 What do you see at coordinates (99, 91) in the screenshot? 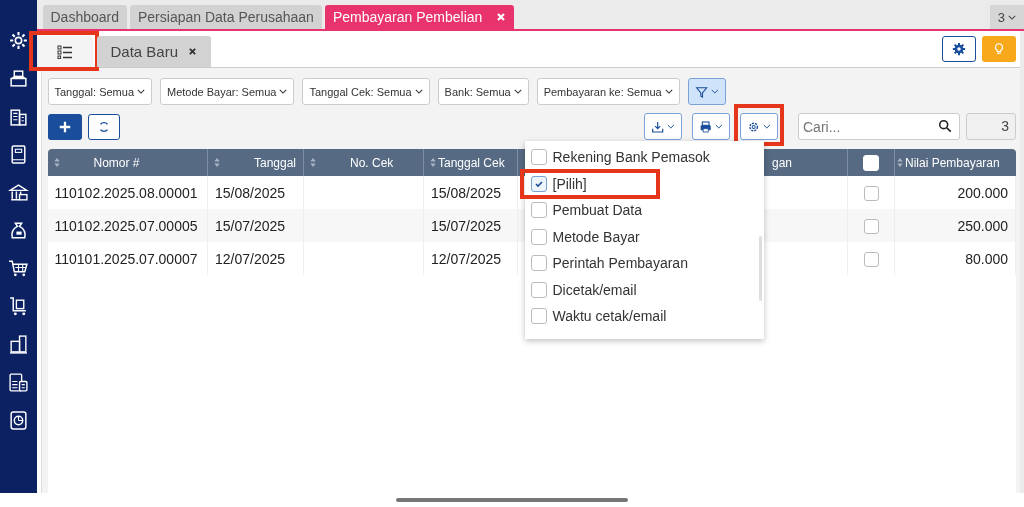
I see `filter-dropdown: Tanggal: Semua` at bounding box center [99, 91].